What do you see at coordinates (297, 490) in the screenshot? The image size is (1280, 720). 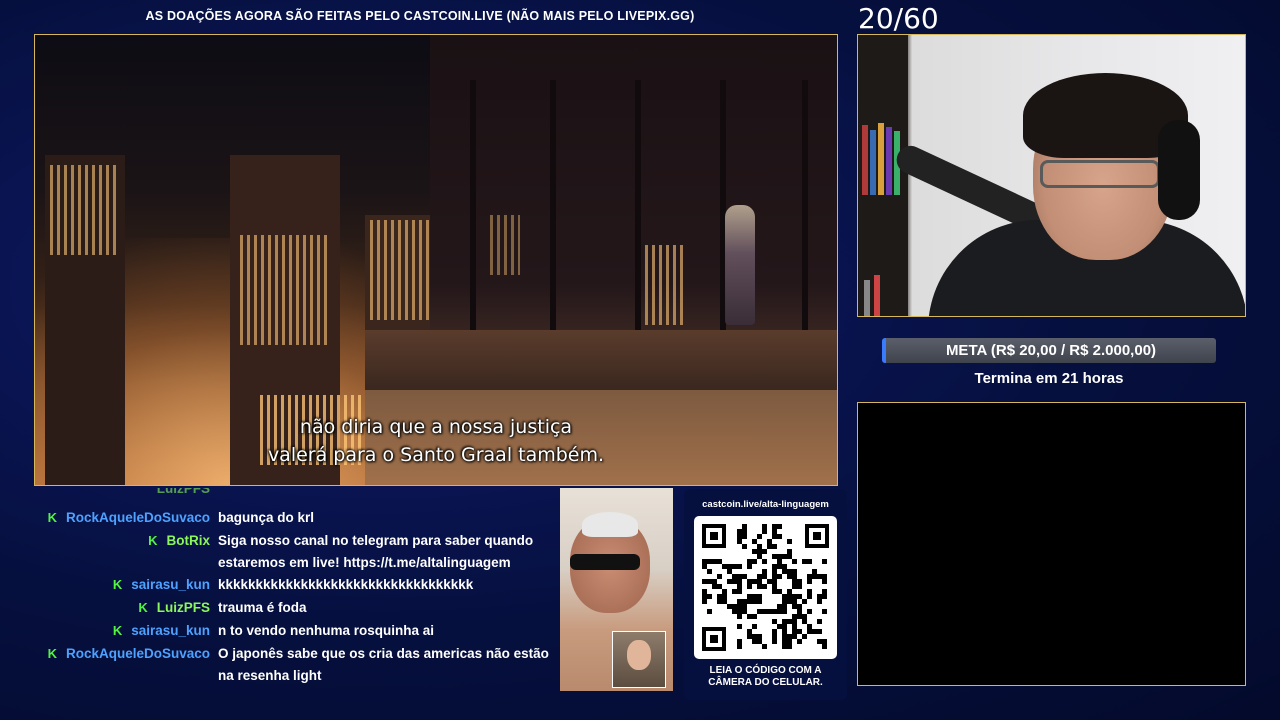 I see `chat-message-cutoff: LuizPFS` at bounding box center [297, 490].